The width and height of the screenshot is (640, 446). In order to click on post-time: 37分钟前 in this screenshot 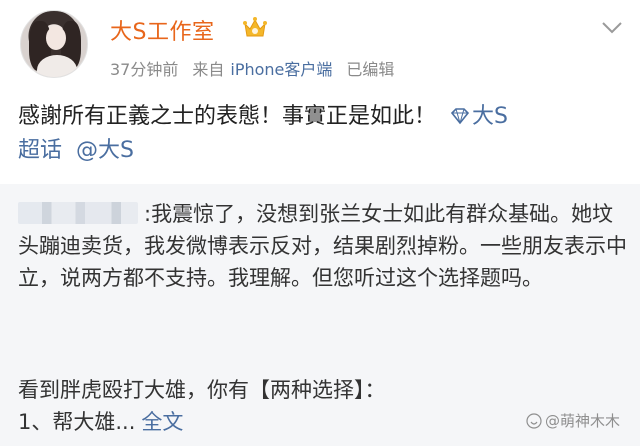, I will do `click(144, 69)`.